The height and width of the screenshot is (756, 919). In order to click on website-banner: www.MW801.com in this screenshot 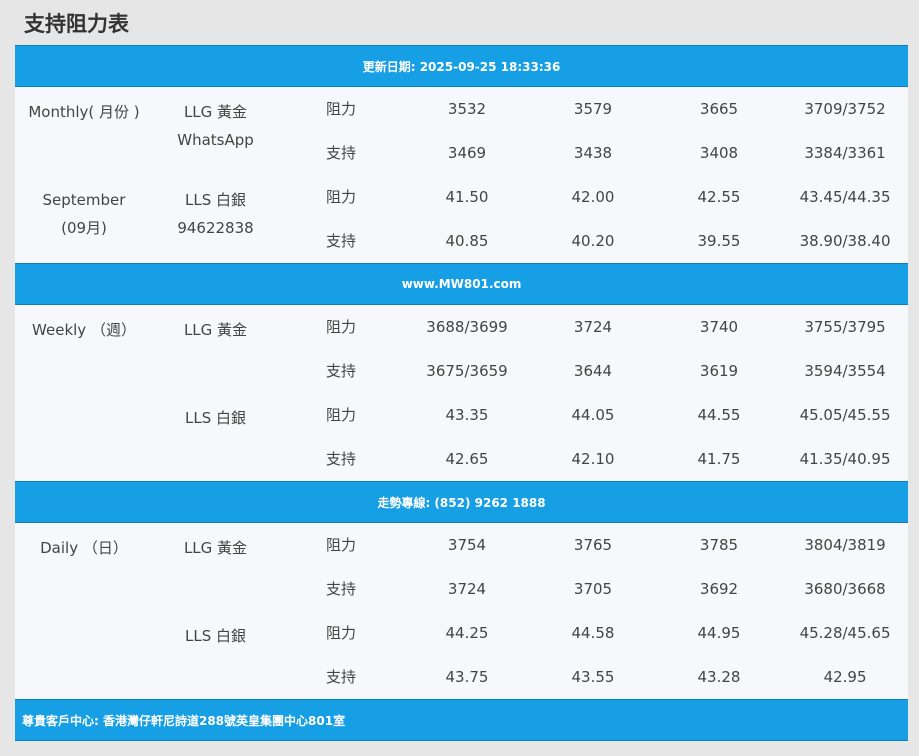, I will do `click(462, 284)`.